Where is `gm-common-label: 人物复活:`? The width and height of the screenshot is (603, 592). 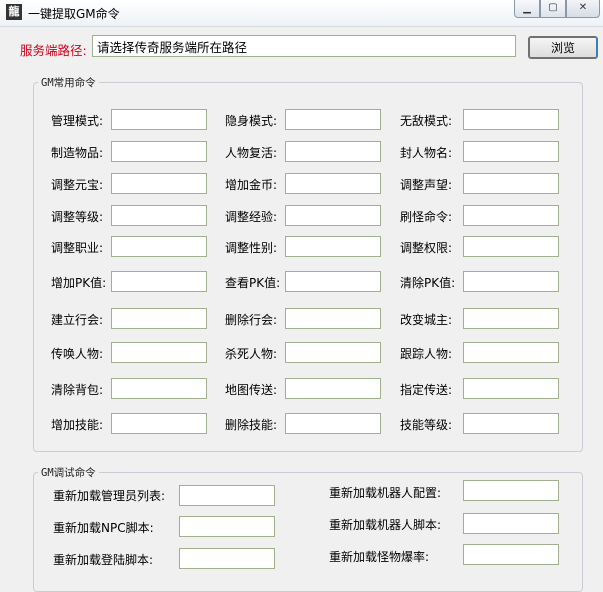
gm-common-label: 人物复活: is located at coordinates (251, 153).